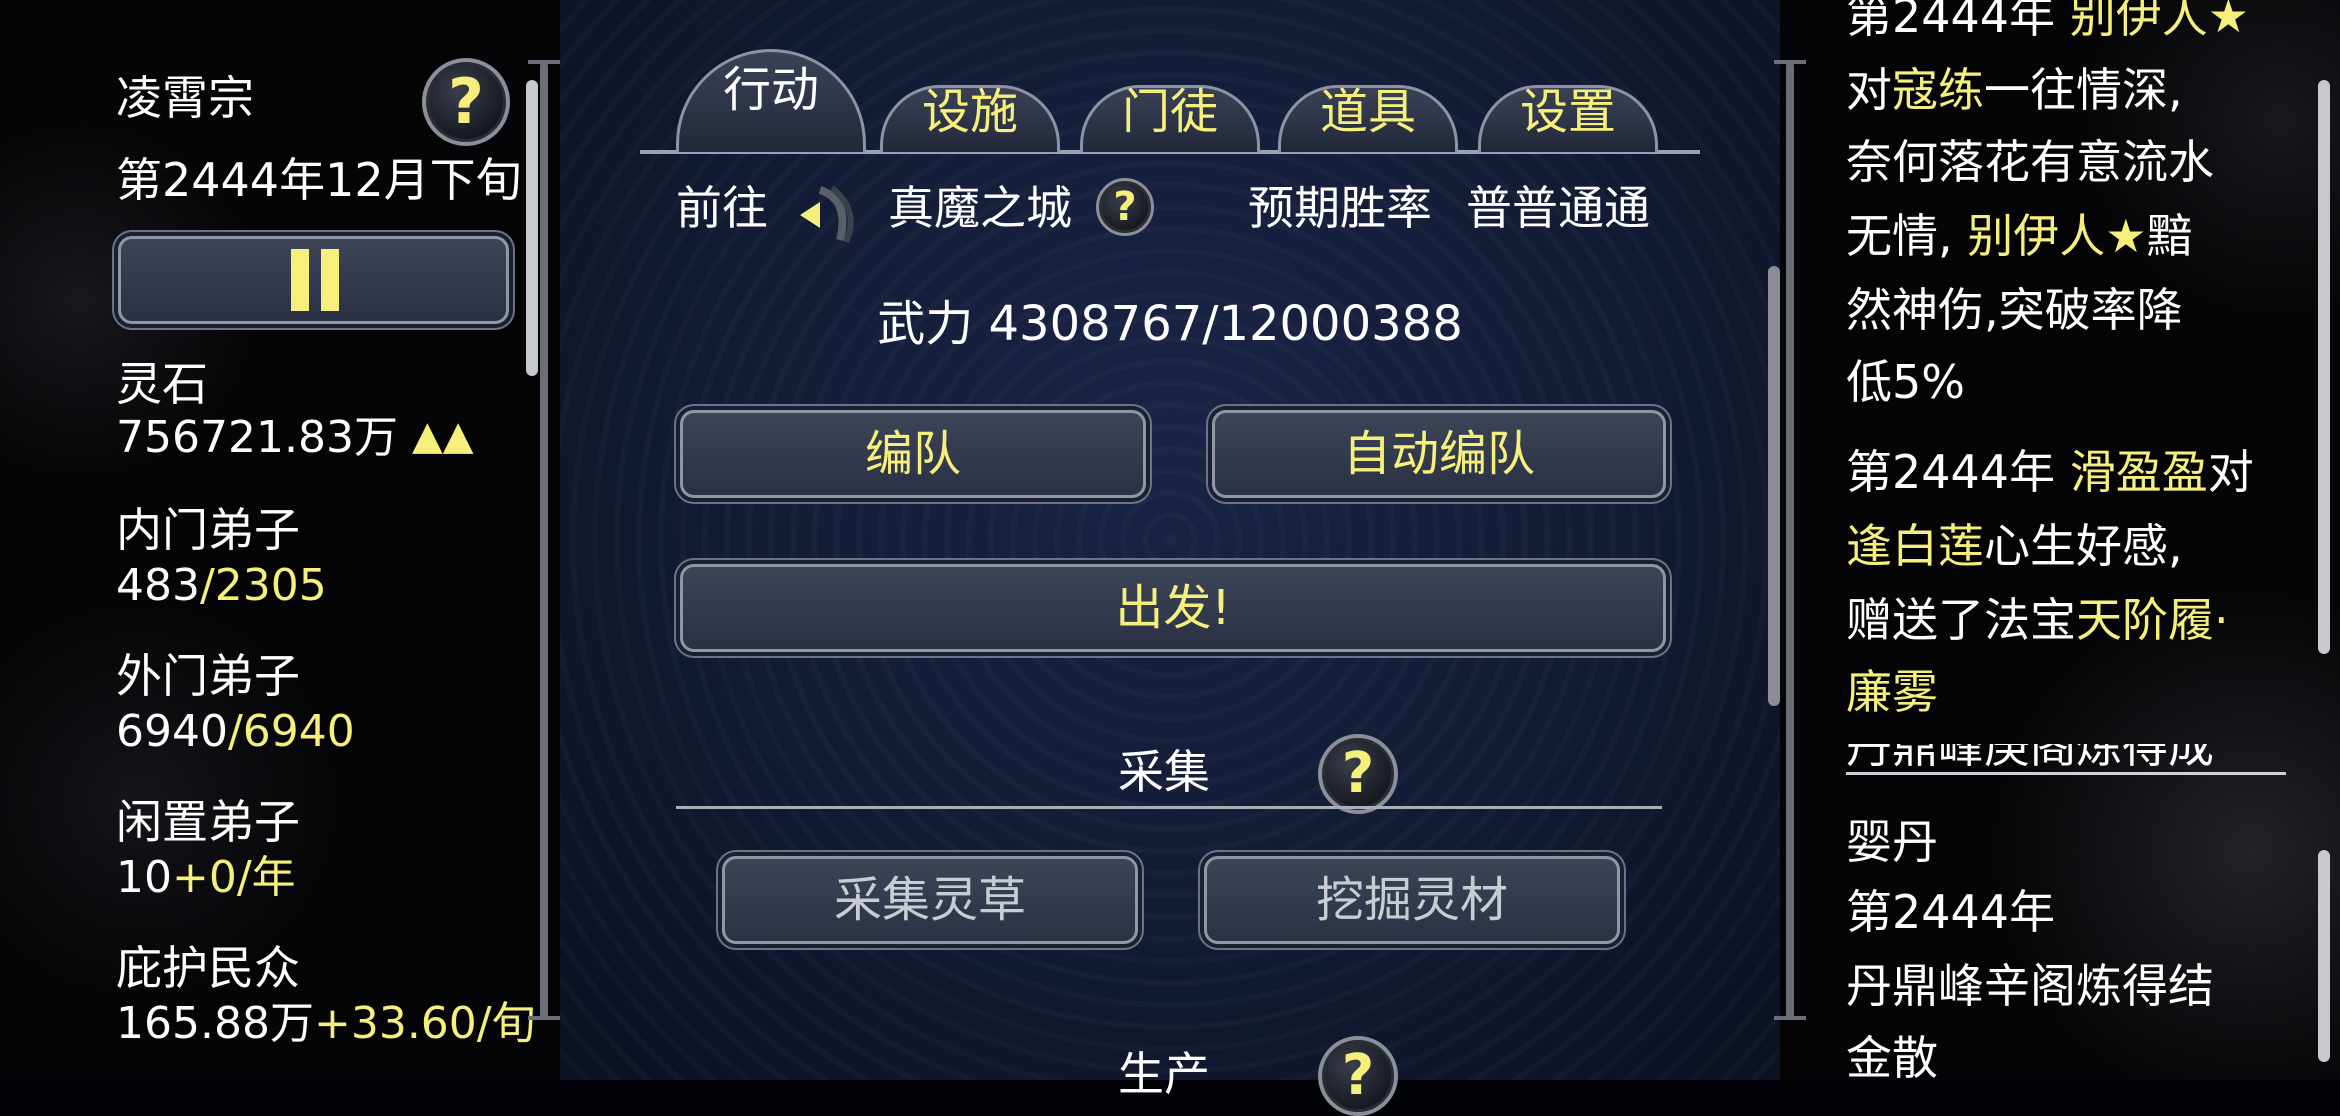 Image resolution: width=2340 pixels, height=1116 pixels. What do you see at coordinates (221, 585) in the screenshot?
I see `inner-disciples-value: 483/2305` at bounding box center [221, 585].